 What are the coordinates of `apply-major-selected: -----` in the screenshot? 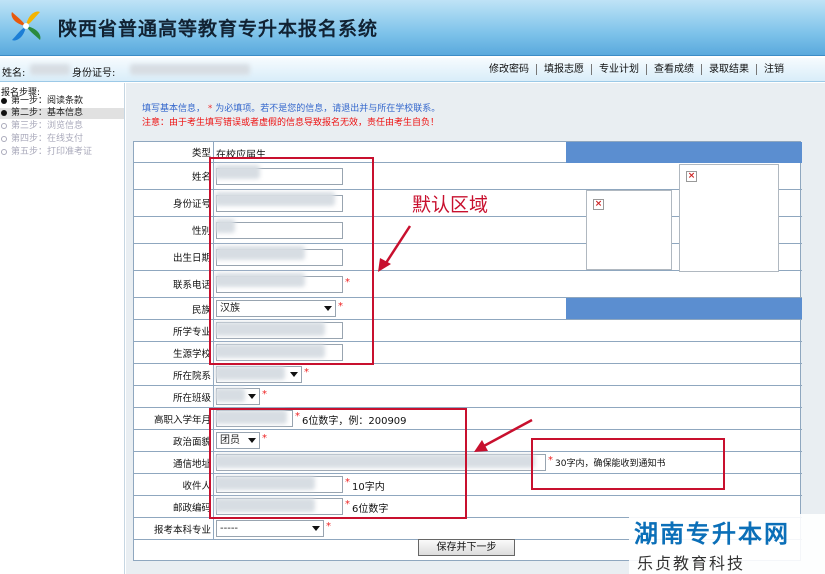 It's located at (229, 528).